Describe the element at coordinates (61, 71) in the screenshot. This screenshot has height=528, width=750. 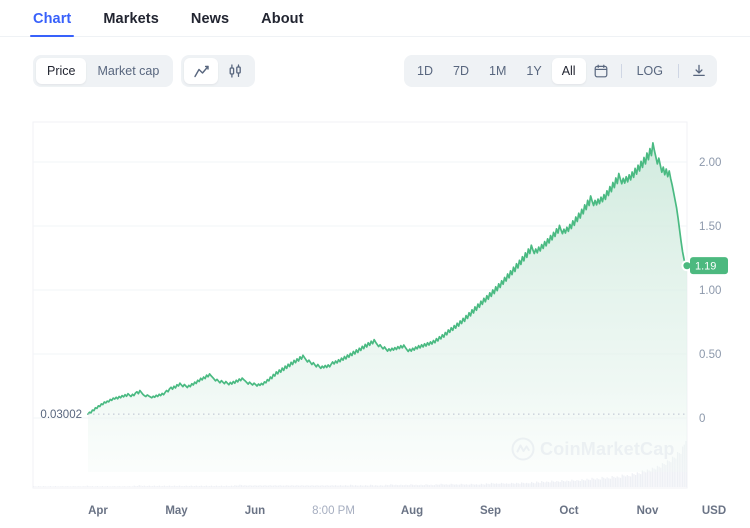
I see `metric-option-price: Price` at that location.